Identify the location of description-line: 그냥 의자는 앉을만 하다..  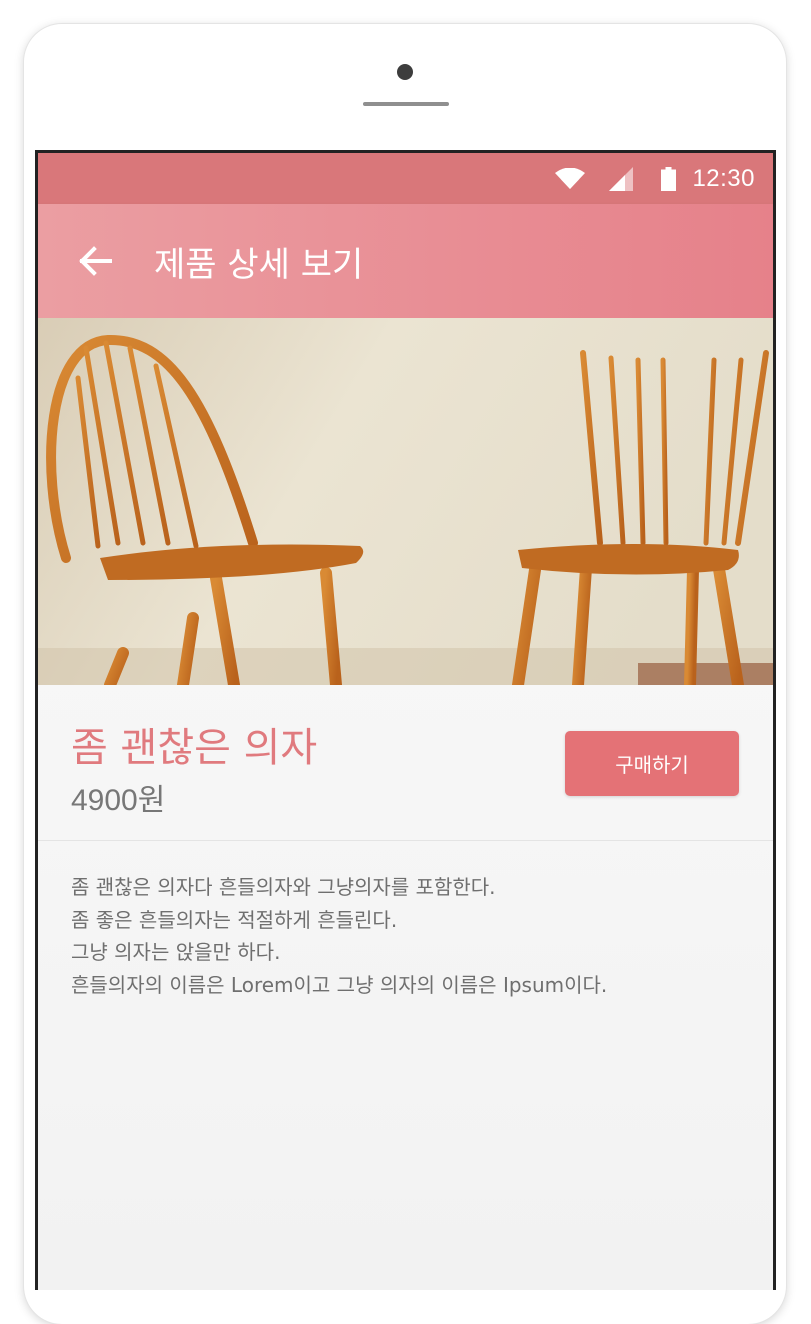
(176, 952).